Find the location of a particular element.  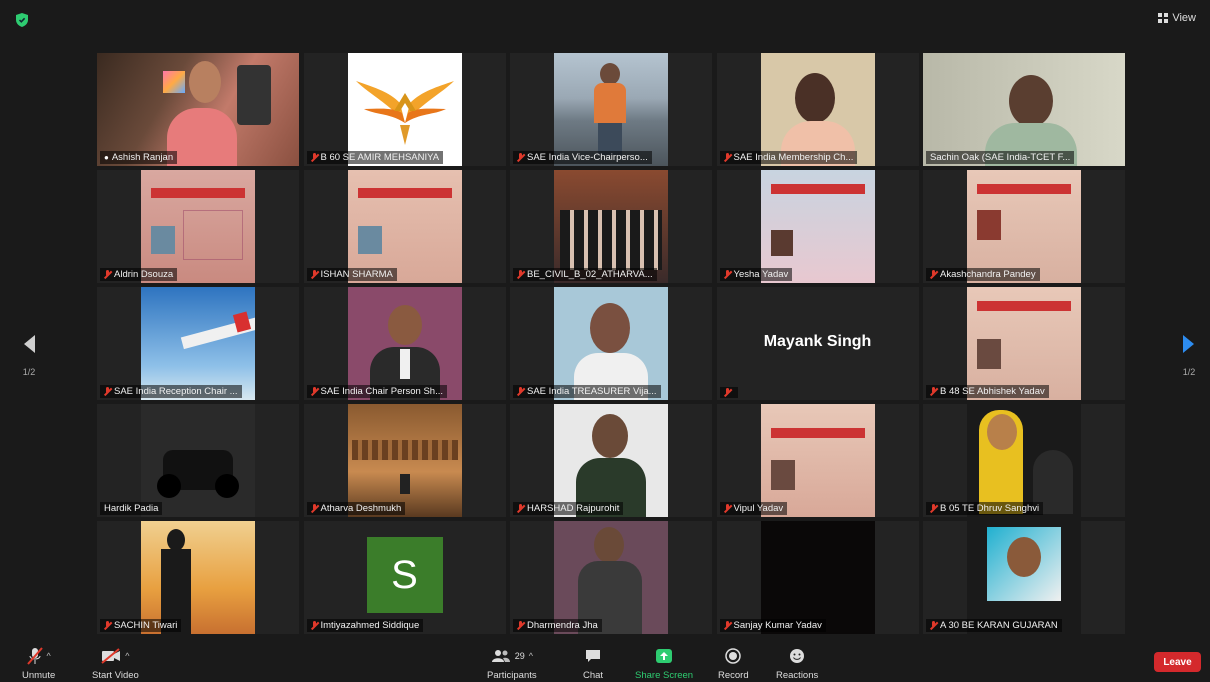

arrow-right-icon is located at coordinates (1188, 344).